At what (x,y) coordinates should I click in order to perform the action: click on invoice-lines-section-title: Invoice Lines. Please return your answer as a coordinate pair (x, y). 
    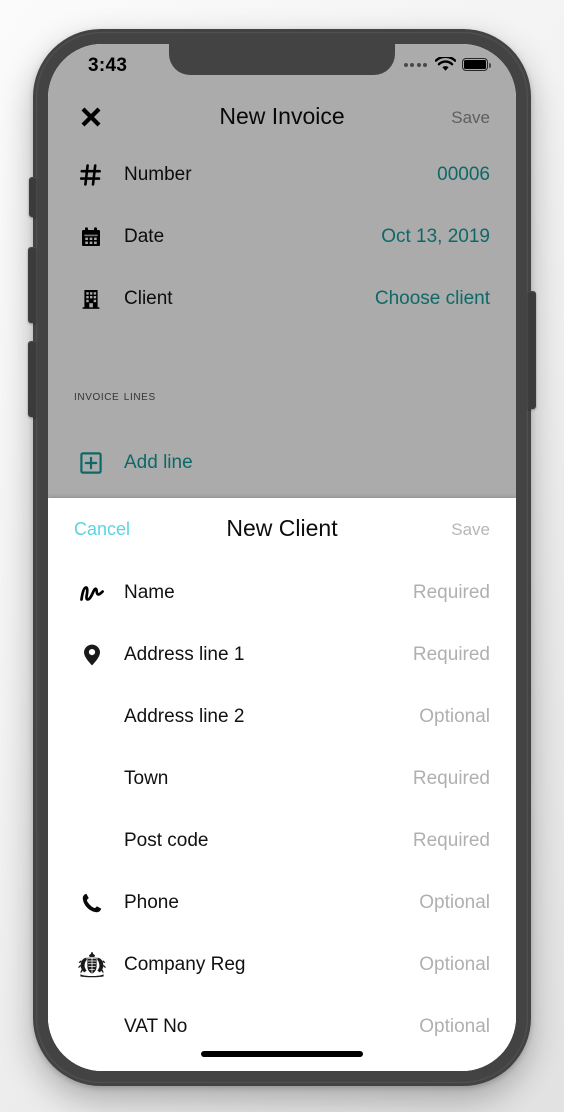
    Looking at the image, I should click on (115, 395).